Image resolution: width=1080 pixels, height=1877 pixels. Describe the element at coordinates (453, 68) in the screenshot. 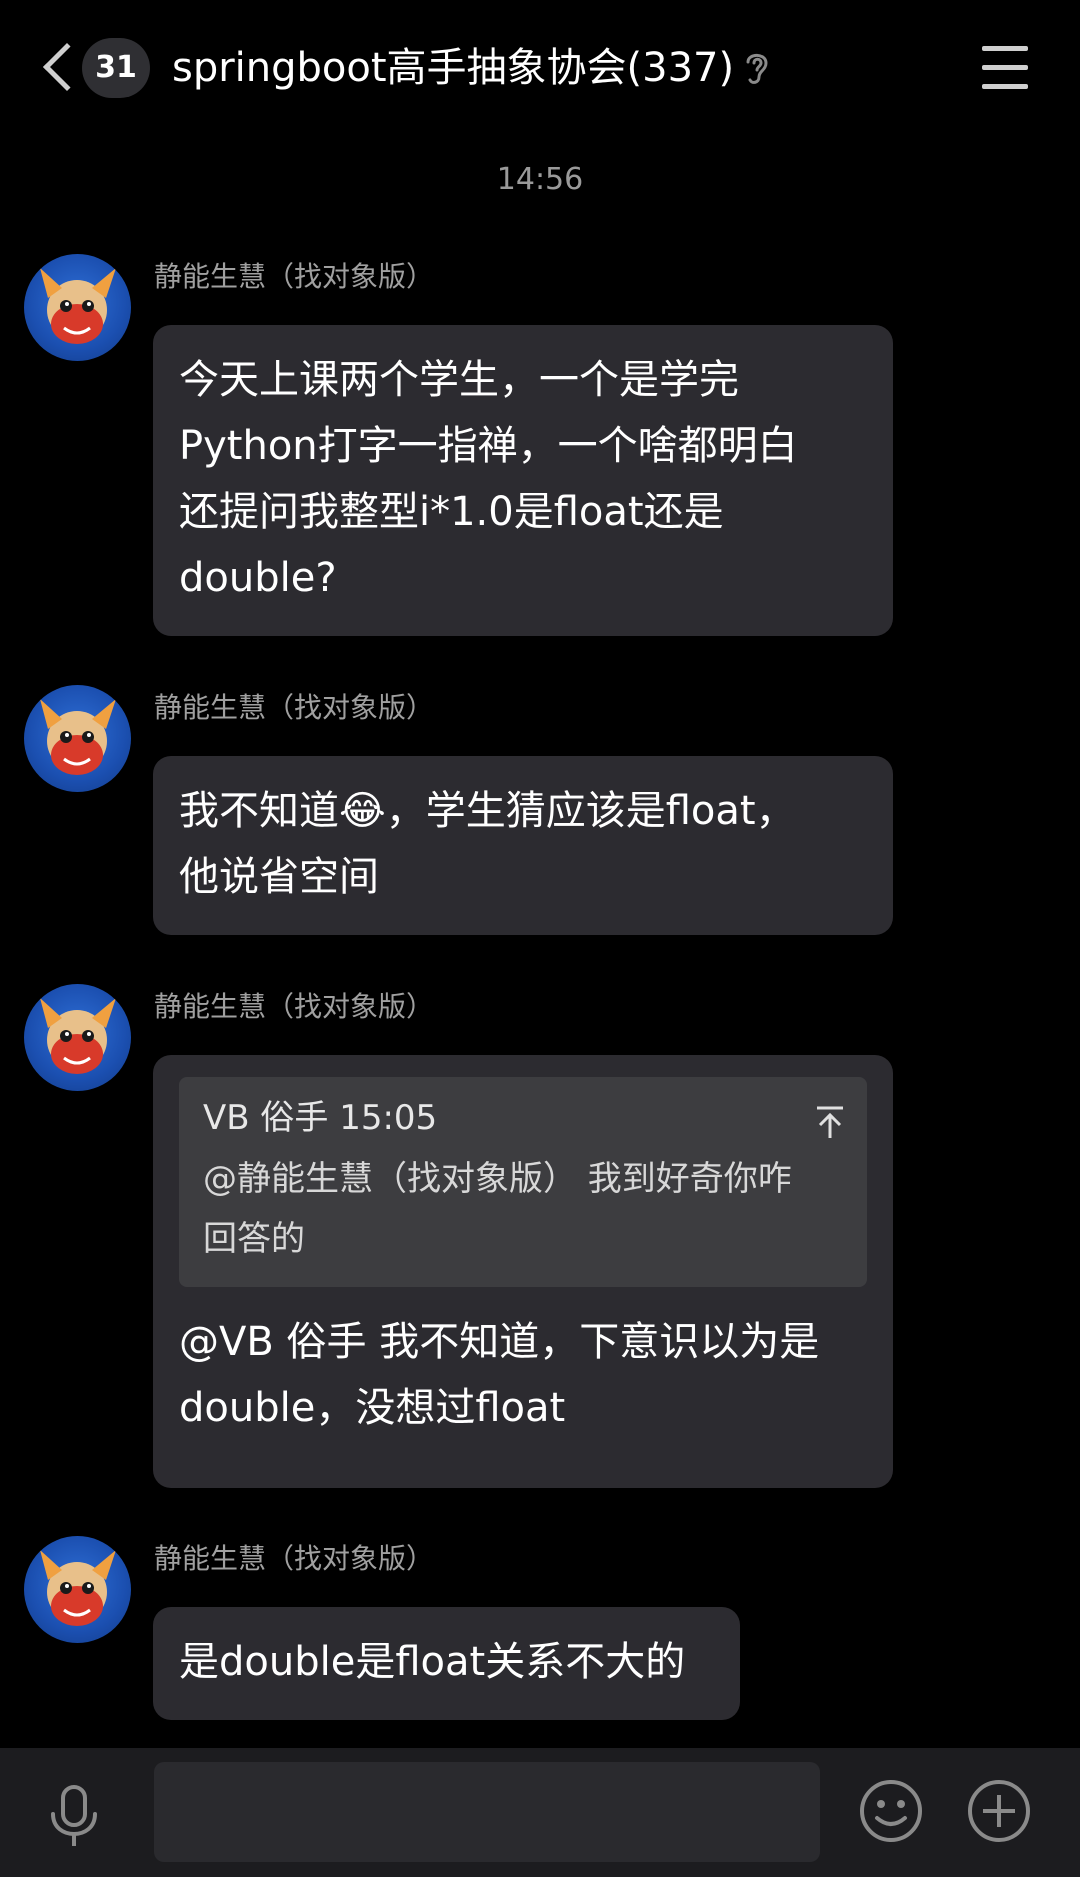

I see `chat-title: springboot高手抽象协会(337)` at that location.